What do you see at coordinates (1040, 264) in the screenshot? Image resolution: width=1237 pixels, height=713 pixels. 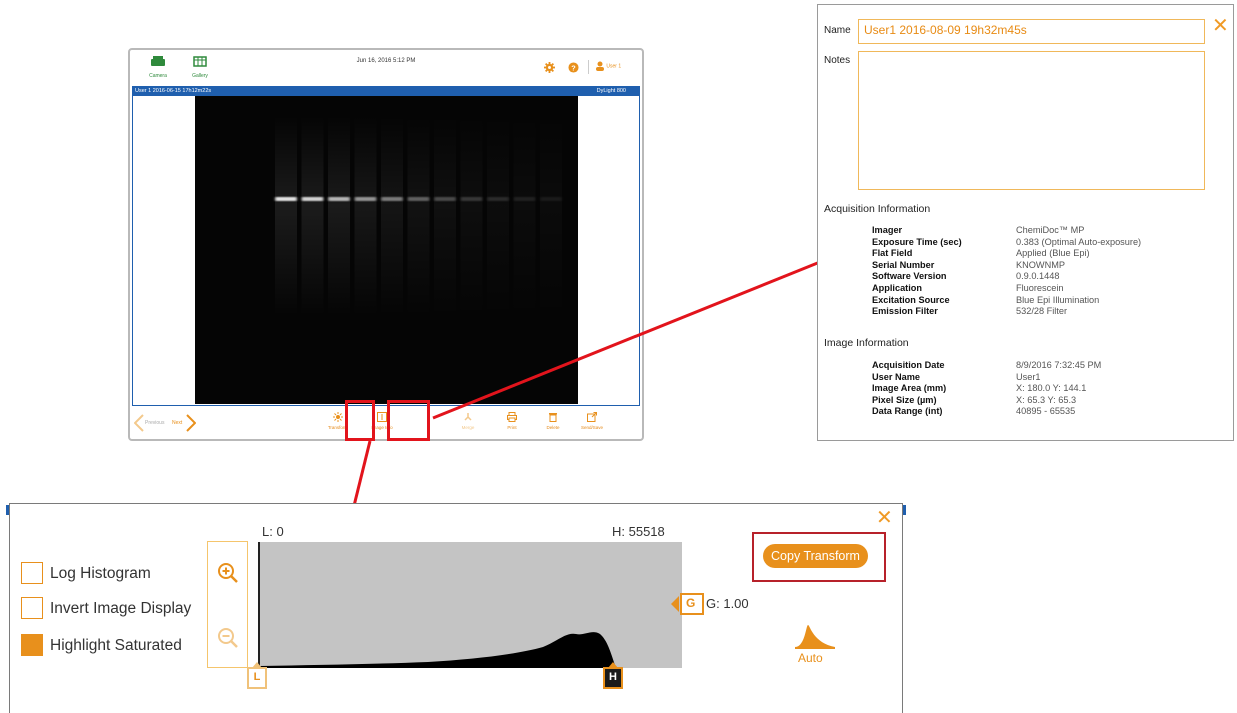 I see `acquisition-value: KNOWNMP` at bounding box center [1040, 264].